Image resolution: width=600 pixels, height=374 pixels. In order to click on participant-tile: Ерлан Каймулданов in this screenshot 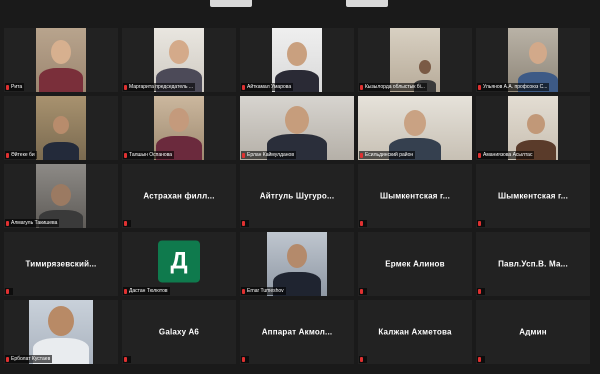, I will do `click(297, 128)`.